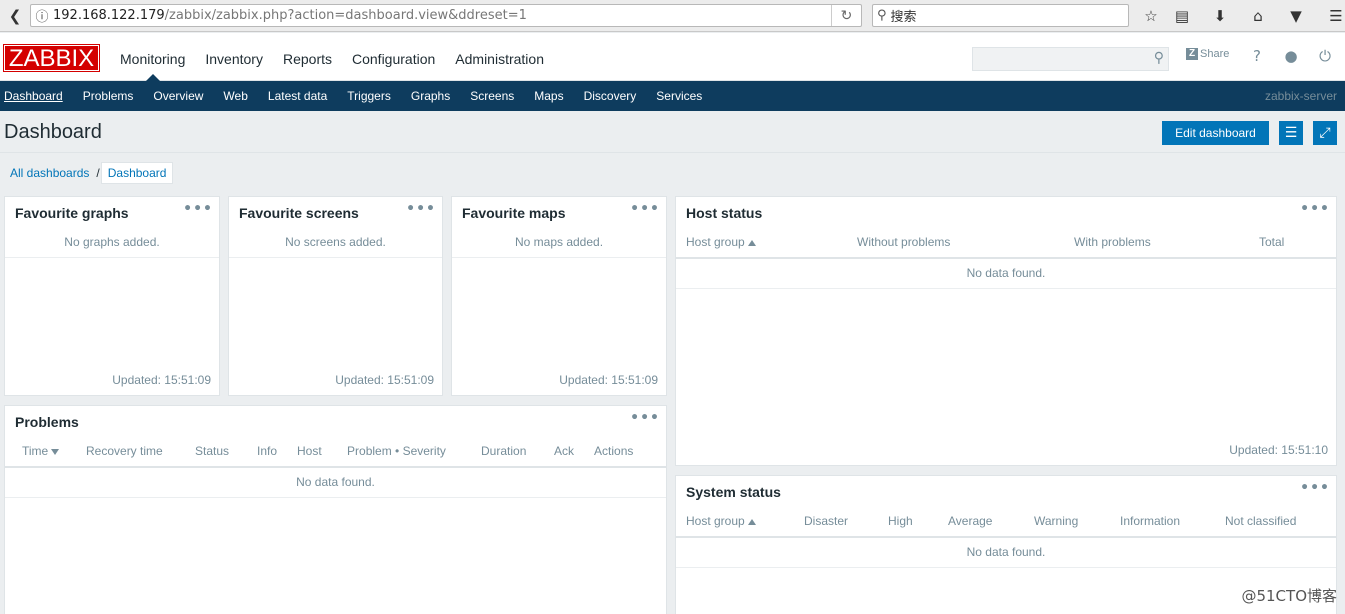 The width and height of the screenshot is (1345, 614). Describe the element at coordinates (492, 96) in the screenshot. I see `submenu-screens: Screens` at that location.